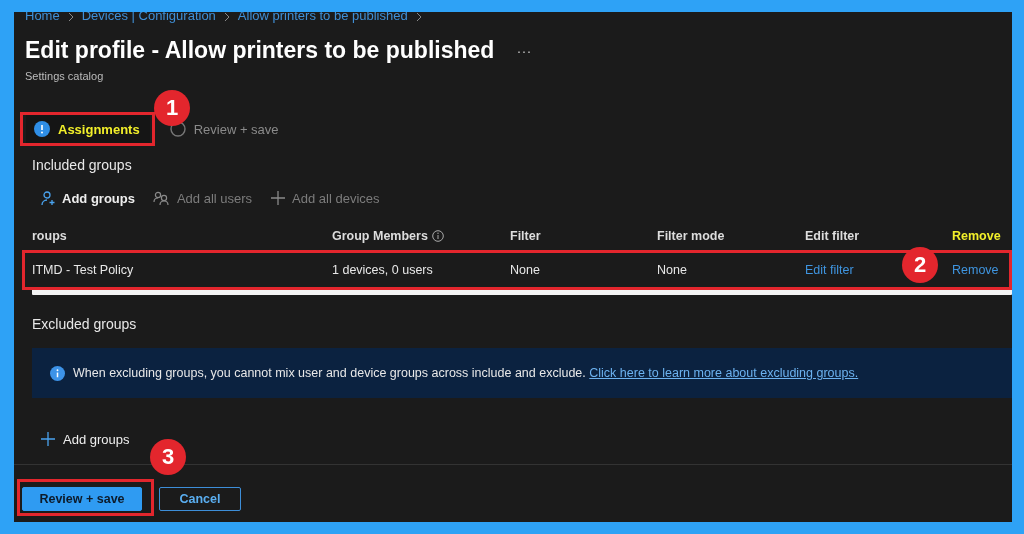 The image size is (1024, 534). What do you see at coordinates (522, 292) in the screenshot?
I see `horizontal-scrollbar` at bounding box center [522, 292].